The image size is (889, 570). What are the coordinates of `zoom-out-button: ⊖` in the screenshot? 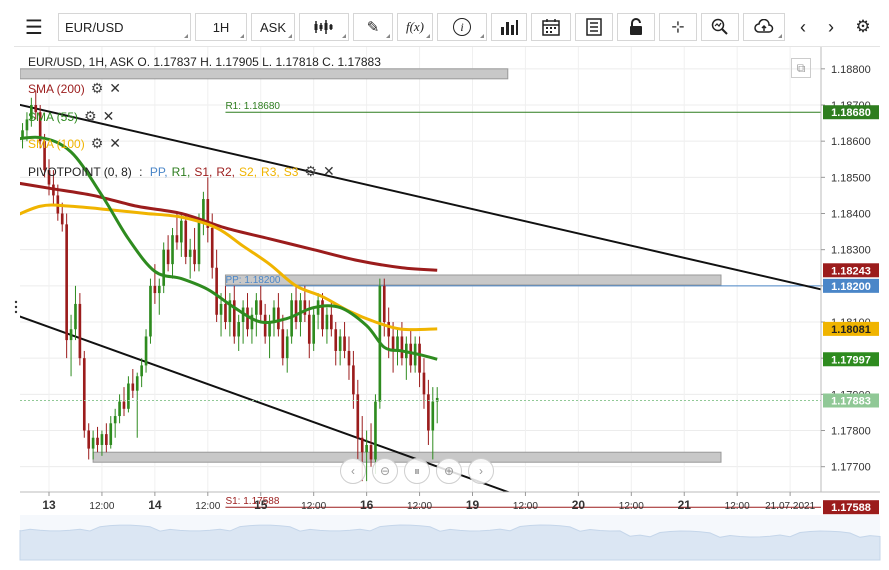 It's located at (385, 471).